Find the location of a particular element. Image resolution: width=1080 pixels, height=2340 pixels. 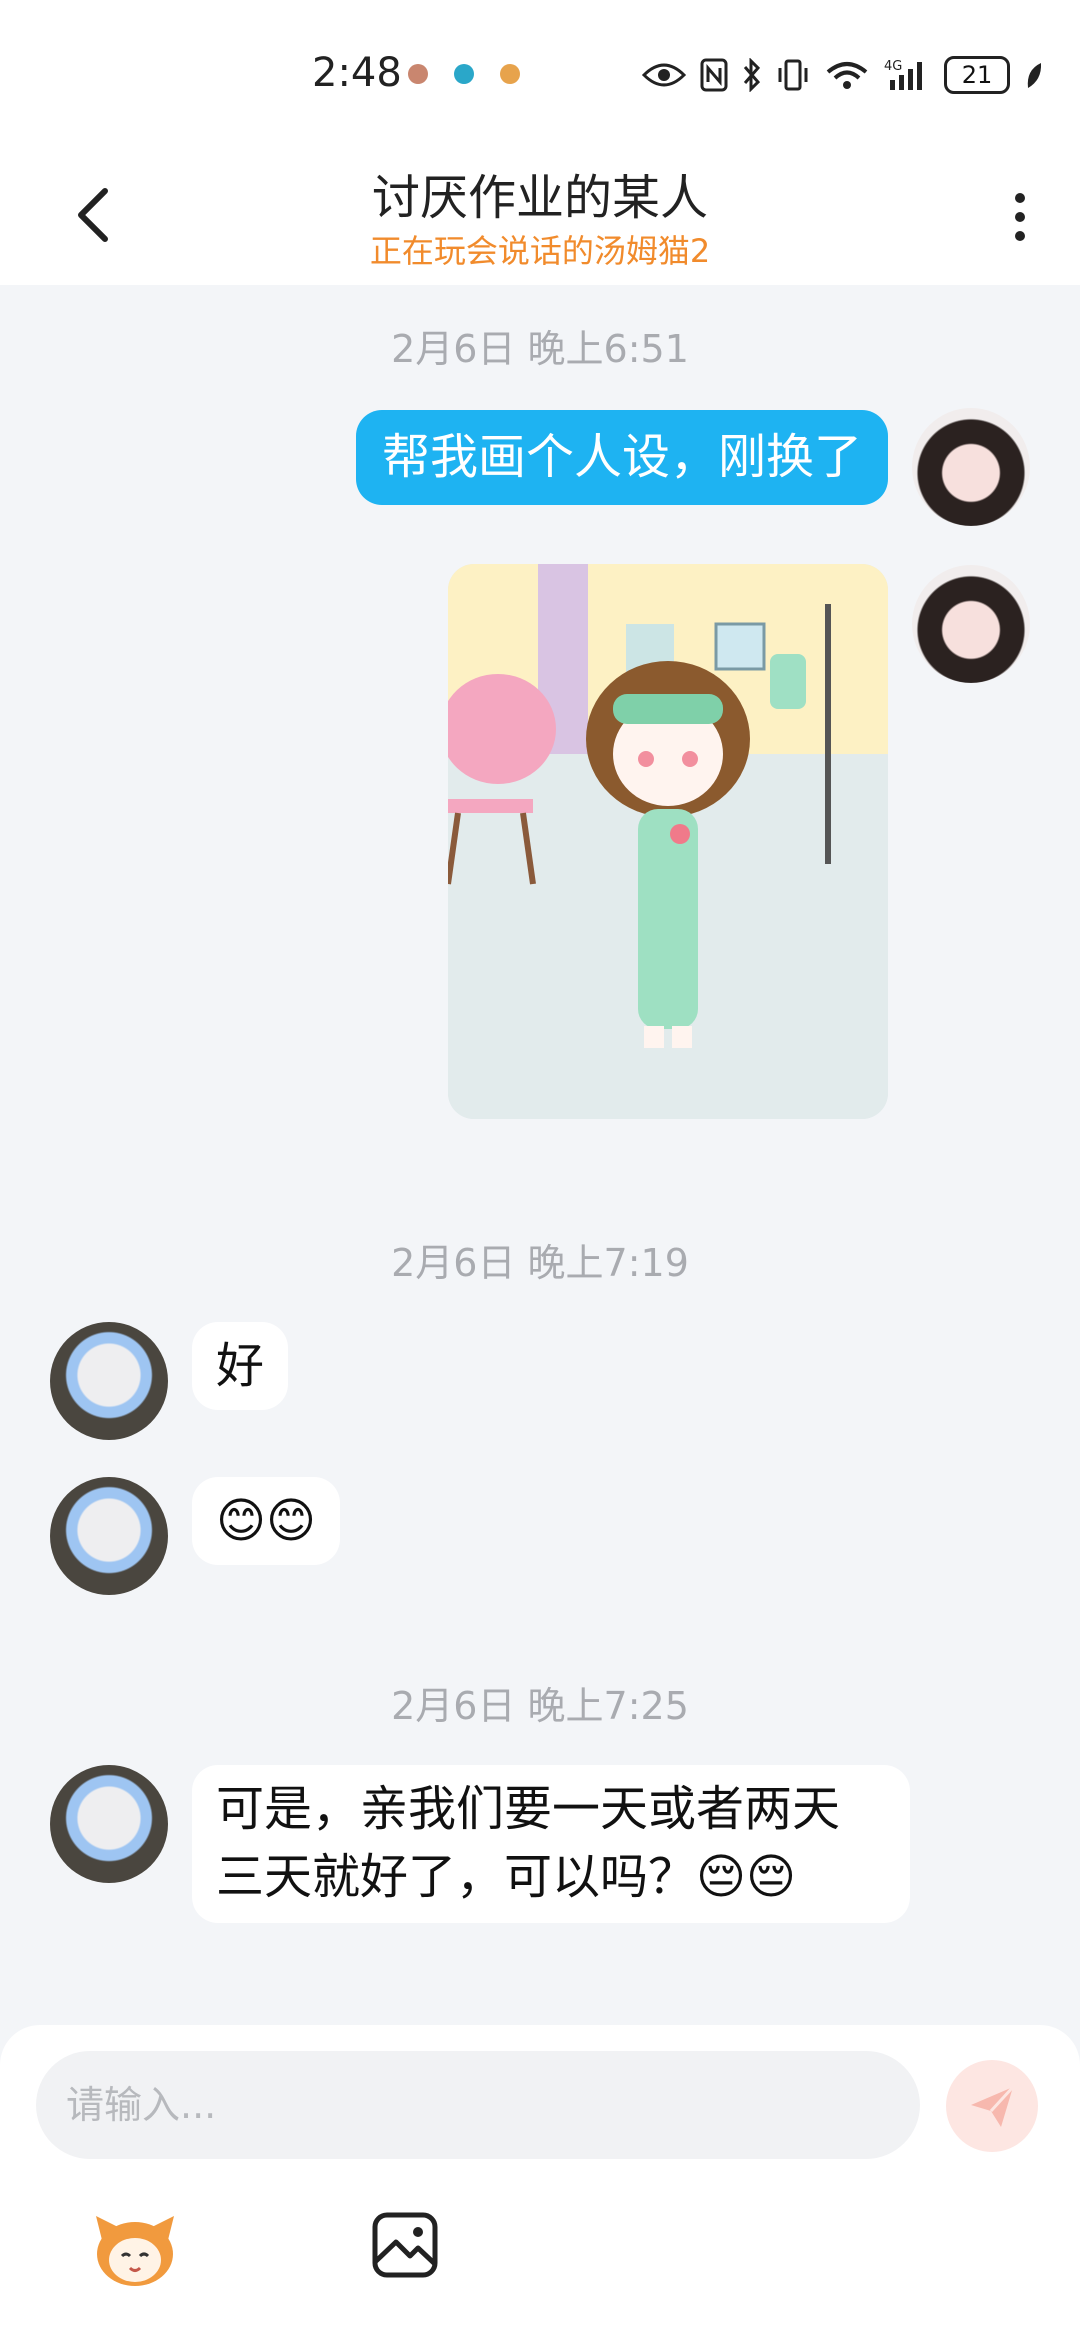

contact-name: 讨厌作业的某人 is located at coordinates (539, 198).